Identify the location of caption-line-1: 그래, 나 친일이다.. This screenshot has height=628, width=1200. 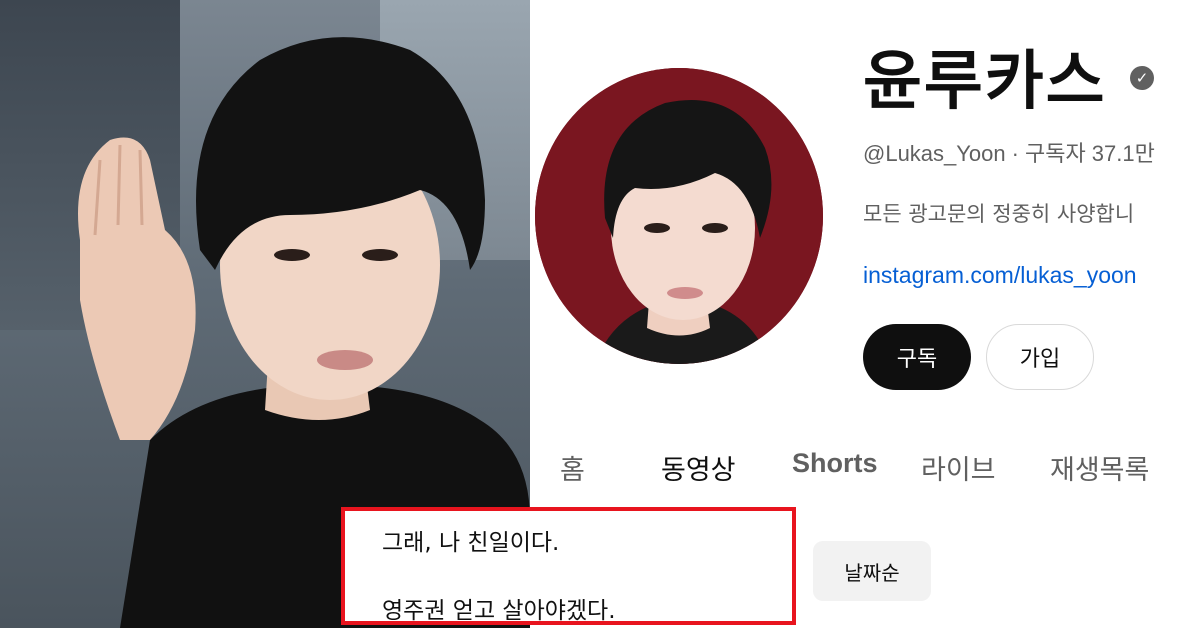
(471, 543).